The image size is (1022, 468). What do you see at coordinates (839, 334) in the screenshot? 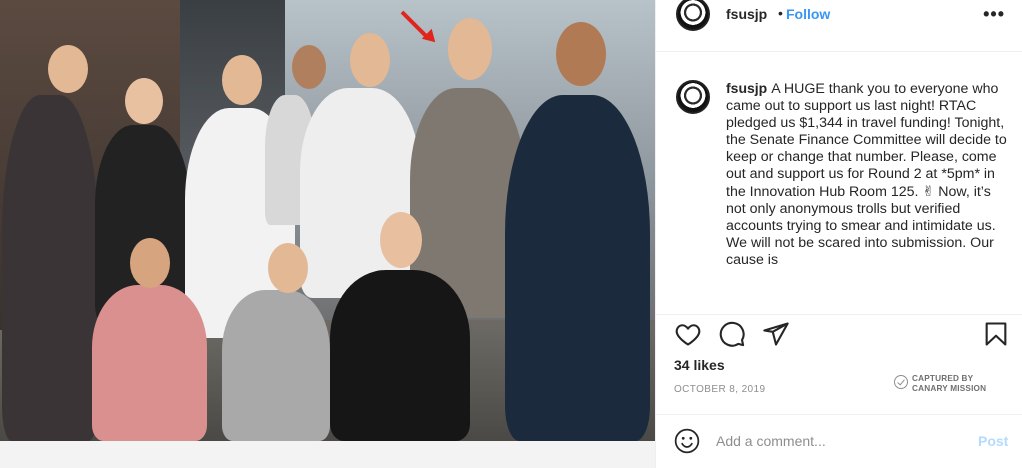
I see `action-bar` at bounding box center [839, 334].